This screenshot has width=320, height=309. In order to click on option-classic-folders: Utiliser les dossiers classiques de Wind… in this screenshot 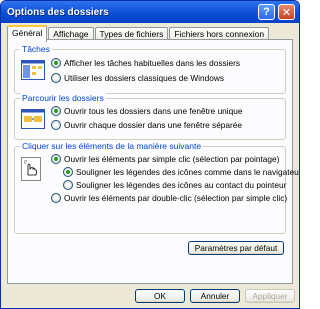, I will do `click(137, 78)`.